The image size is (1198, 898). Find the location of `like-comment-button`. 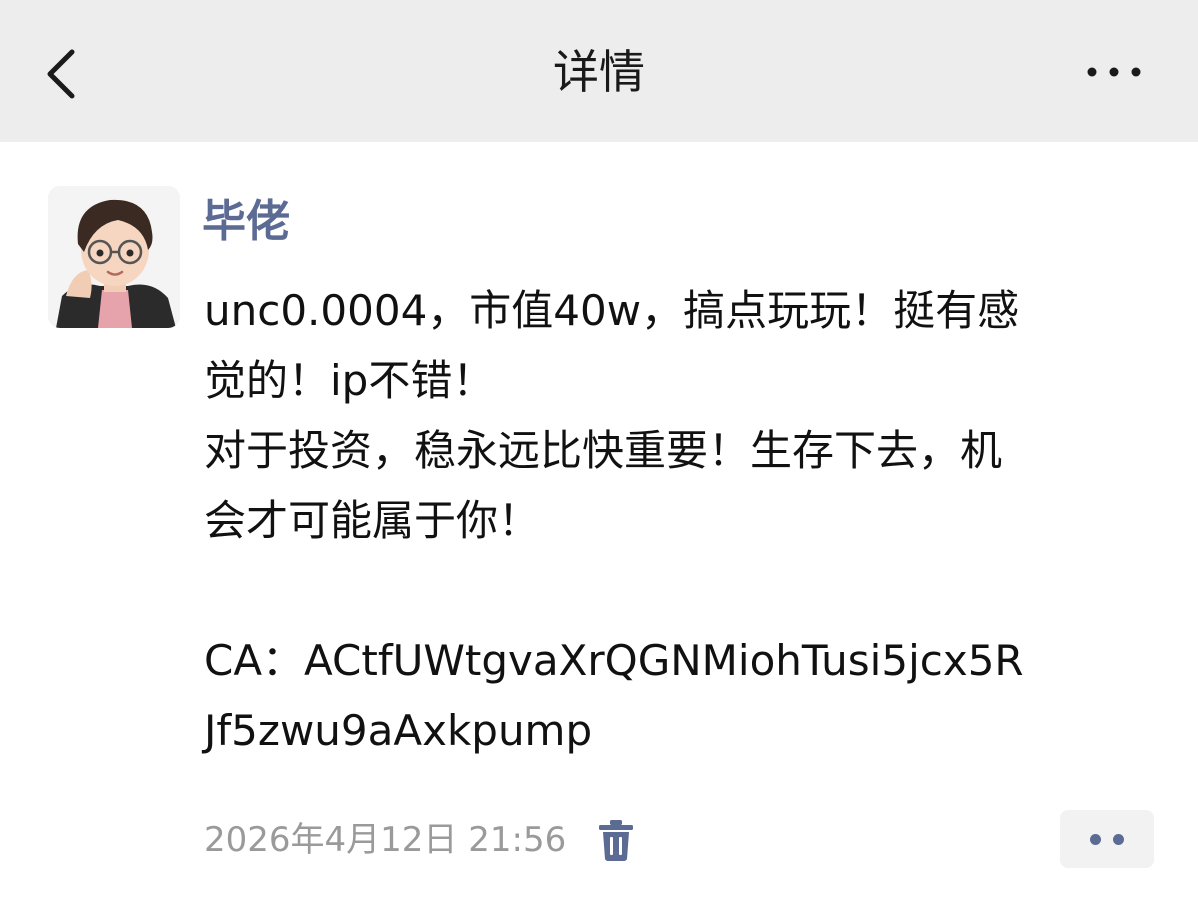

like-comment-button is located at coordinates (1107, 839).